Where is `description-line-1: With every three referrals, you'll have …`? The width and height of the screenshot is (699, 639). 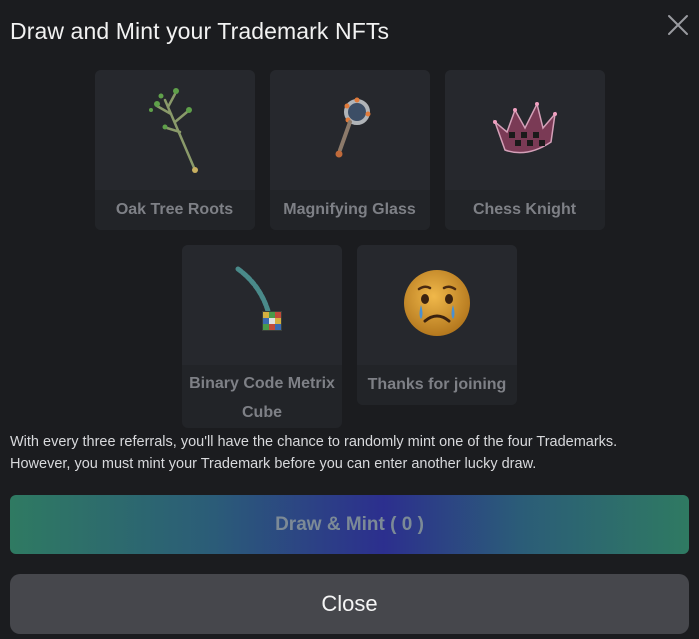
description-line-1: With every three referrals, you'll have … is located at coordinates (314, 442).